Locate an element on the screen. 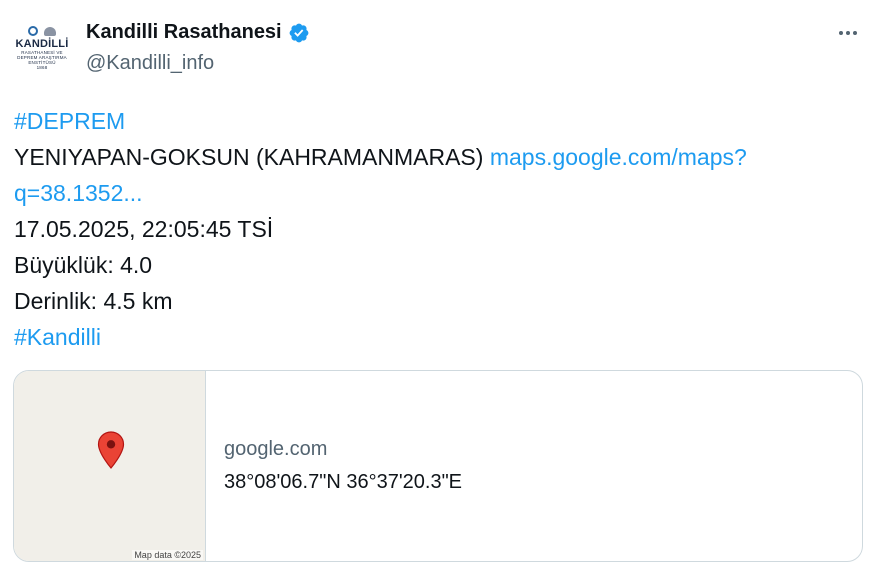 This screenshot has height=570, width=877. display-name: Kandilli Rasathanesi is located at coordinates (184, 32).